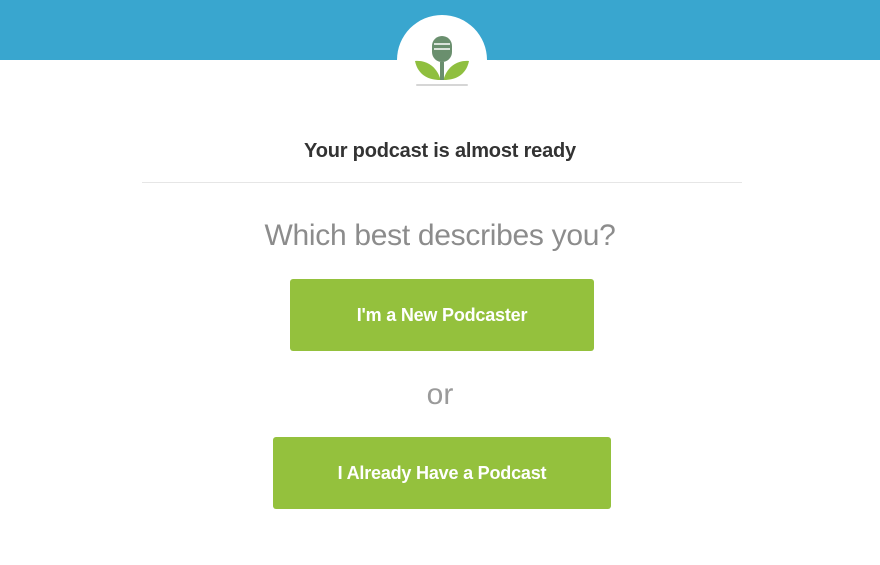 The width and height of the screenshot is (880, 565). Describe the element at coordinates (442, 315) in the screenshot. I see `new-podcaster-button: I'm a New Podcaster` at that location.